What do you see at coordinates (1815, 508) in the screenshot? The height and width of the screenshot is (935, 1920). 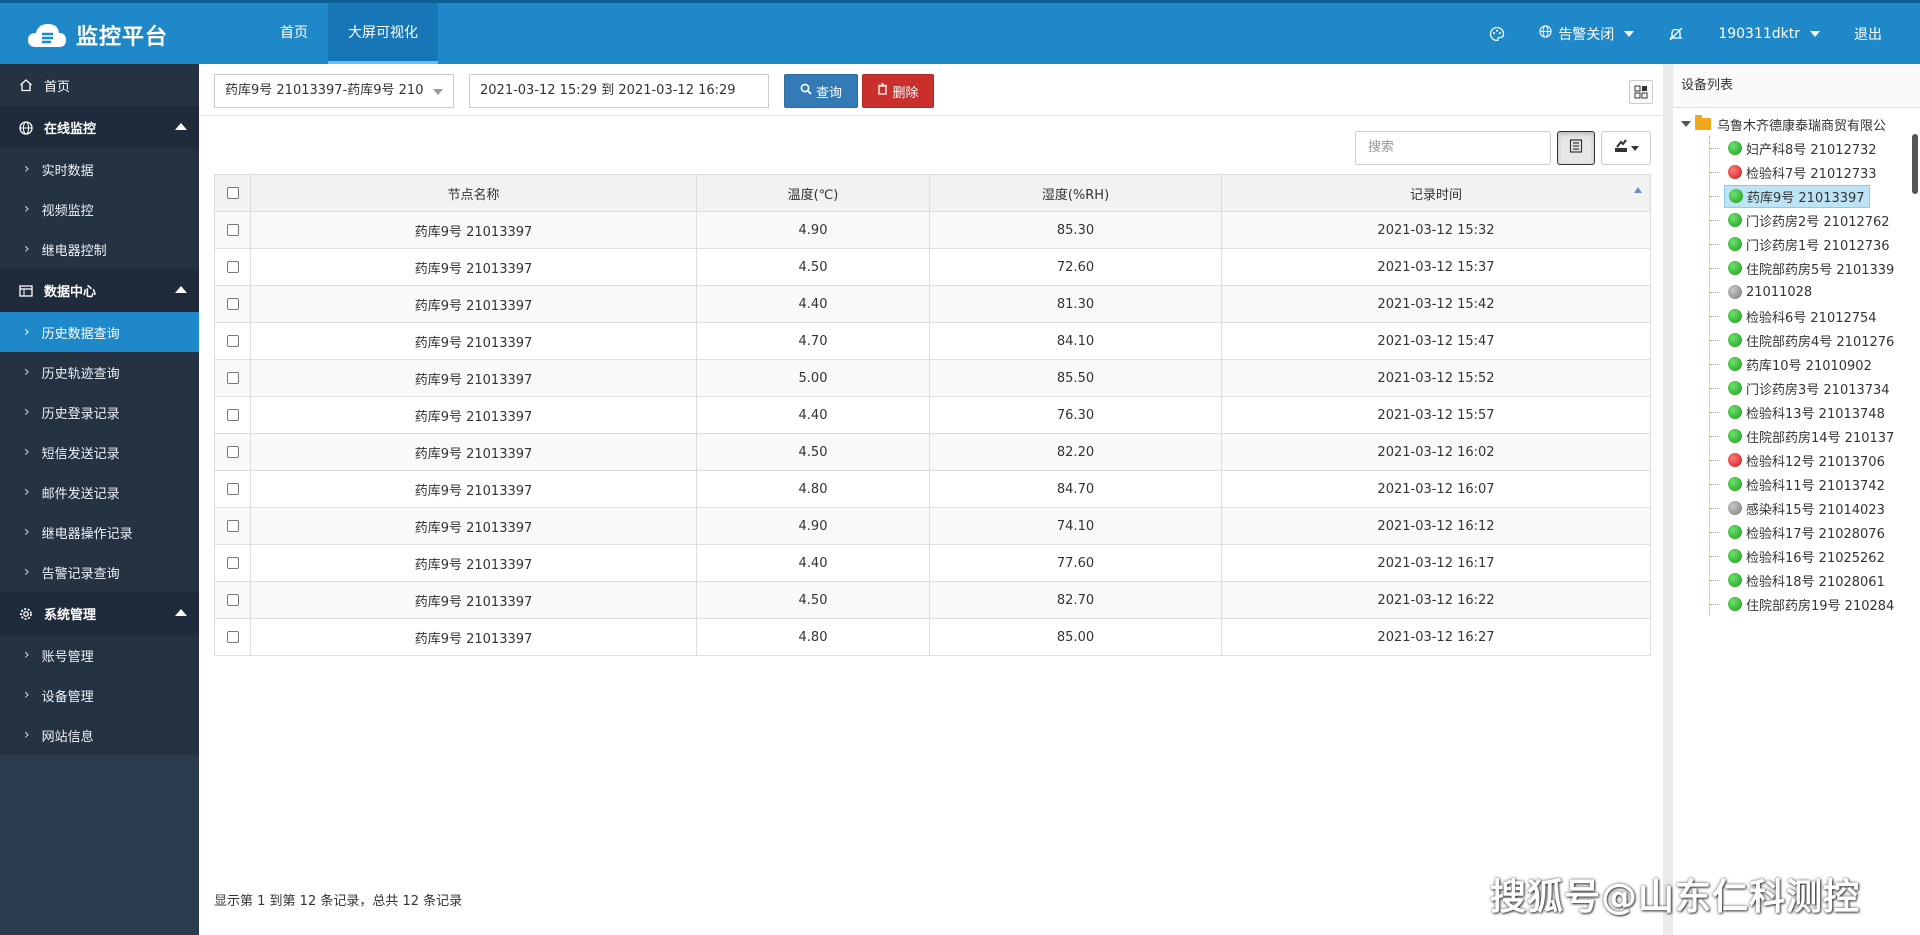 I see `device-tree-item: 感染科15号 21014023` at bounding box center [1815, 508].